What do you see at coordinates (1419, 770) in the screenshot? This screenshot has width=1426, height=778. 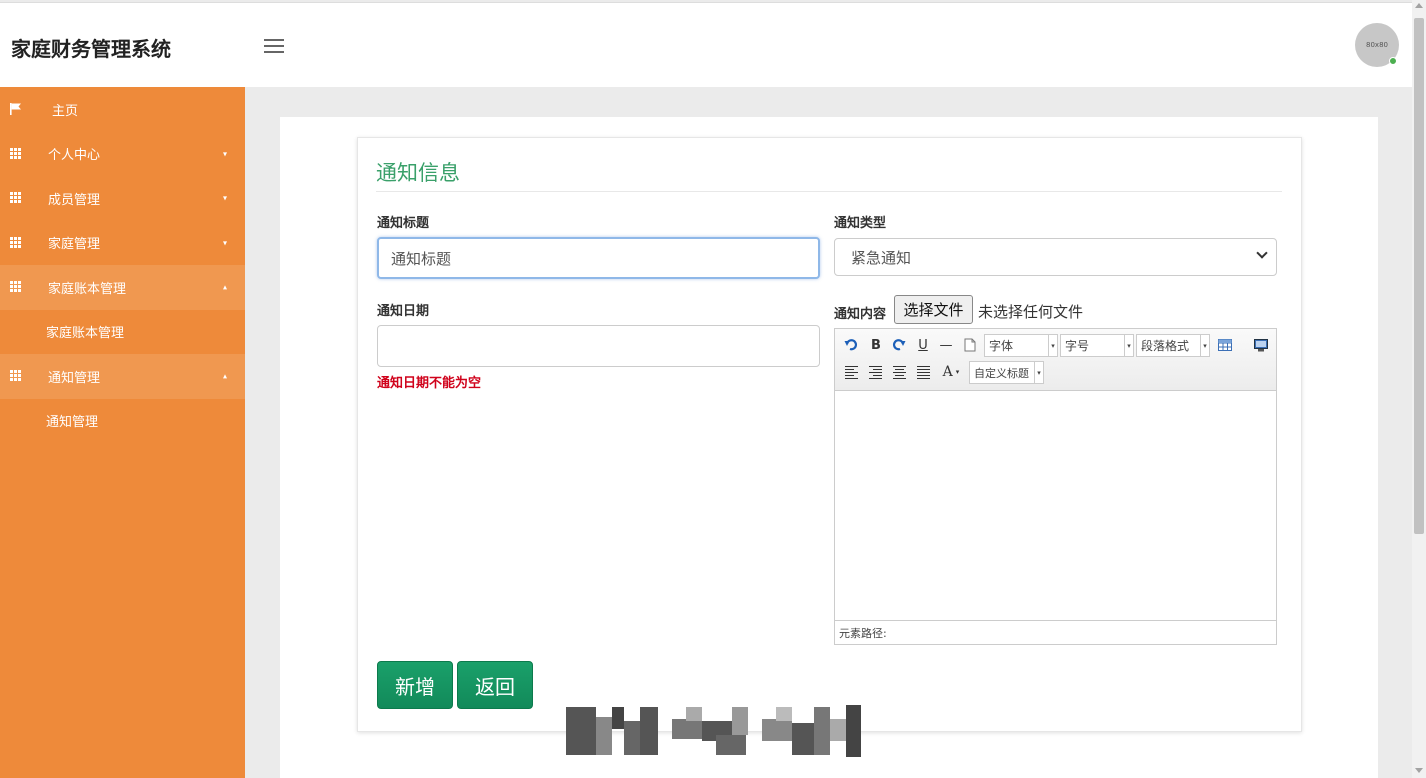 I see `scroll-down-arrow-icon` at bounding box center [1419, 770].